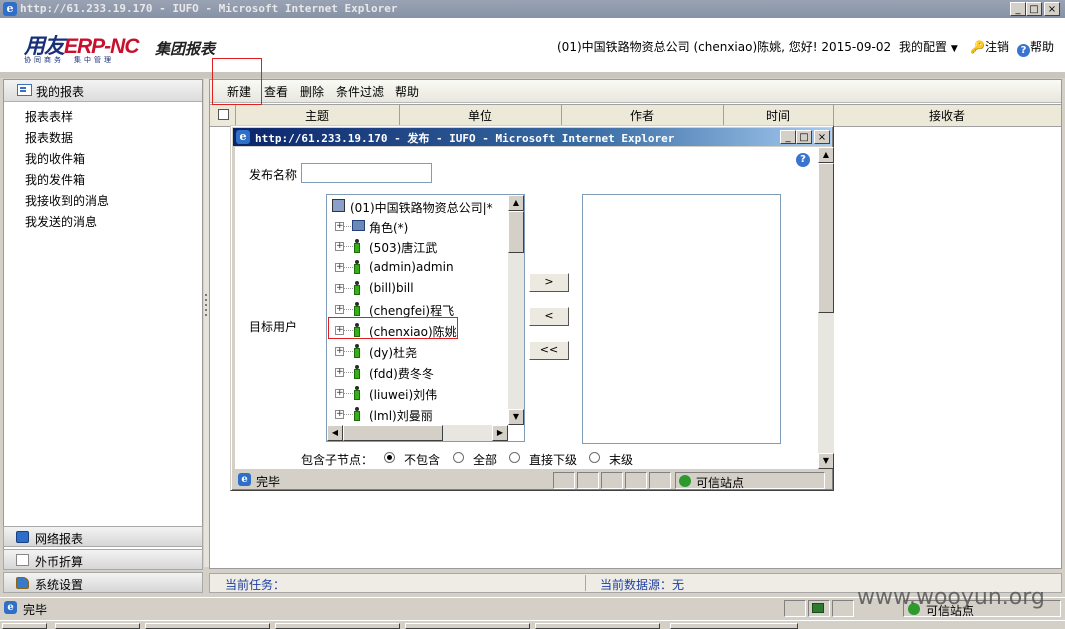  Describe the element at coordinates (55, 179) in the screenshot. I see `sidebar-item-outbox: 我的发件箱` at that location.